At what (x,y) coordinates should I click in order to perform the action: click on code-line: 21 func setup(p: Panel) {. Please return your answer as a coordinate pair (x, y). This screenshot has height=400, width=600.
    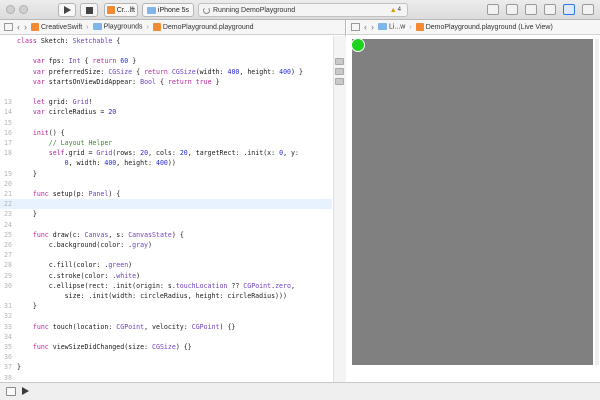
    Looking at the image, I should click on (166, 194).